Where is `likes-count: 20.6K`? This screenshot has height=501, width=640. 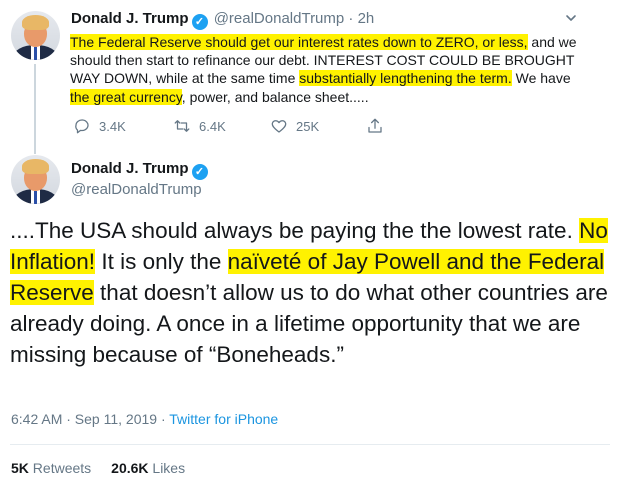 likes-count: 20.6K is located at coordinates (130, 468).